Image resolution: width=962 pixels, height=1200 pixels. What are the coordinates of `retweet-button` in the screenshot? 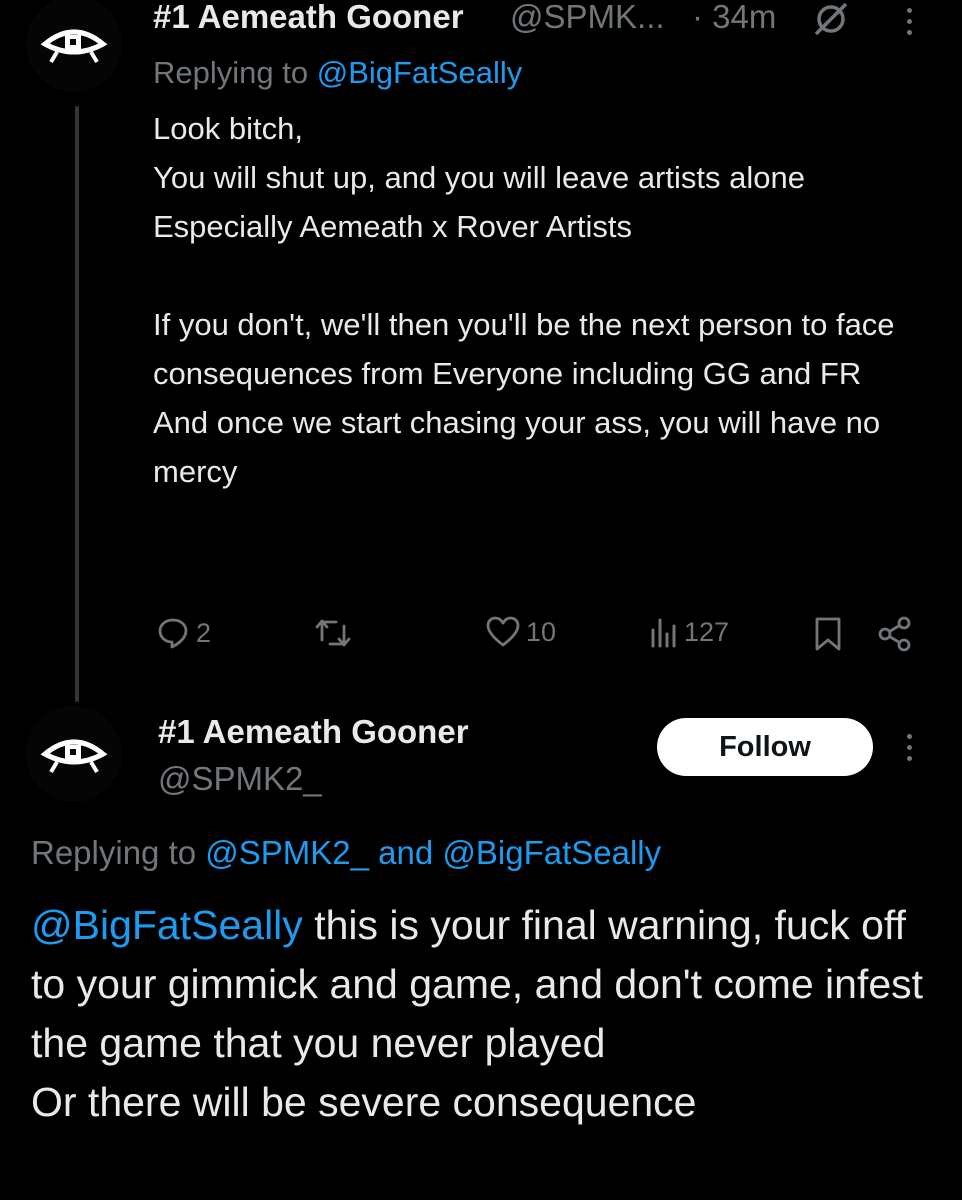 It's located at (333, 633).